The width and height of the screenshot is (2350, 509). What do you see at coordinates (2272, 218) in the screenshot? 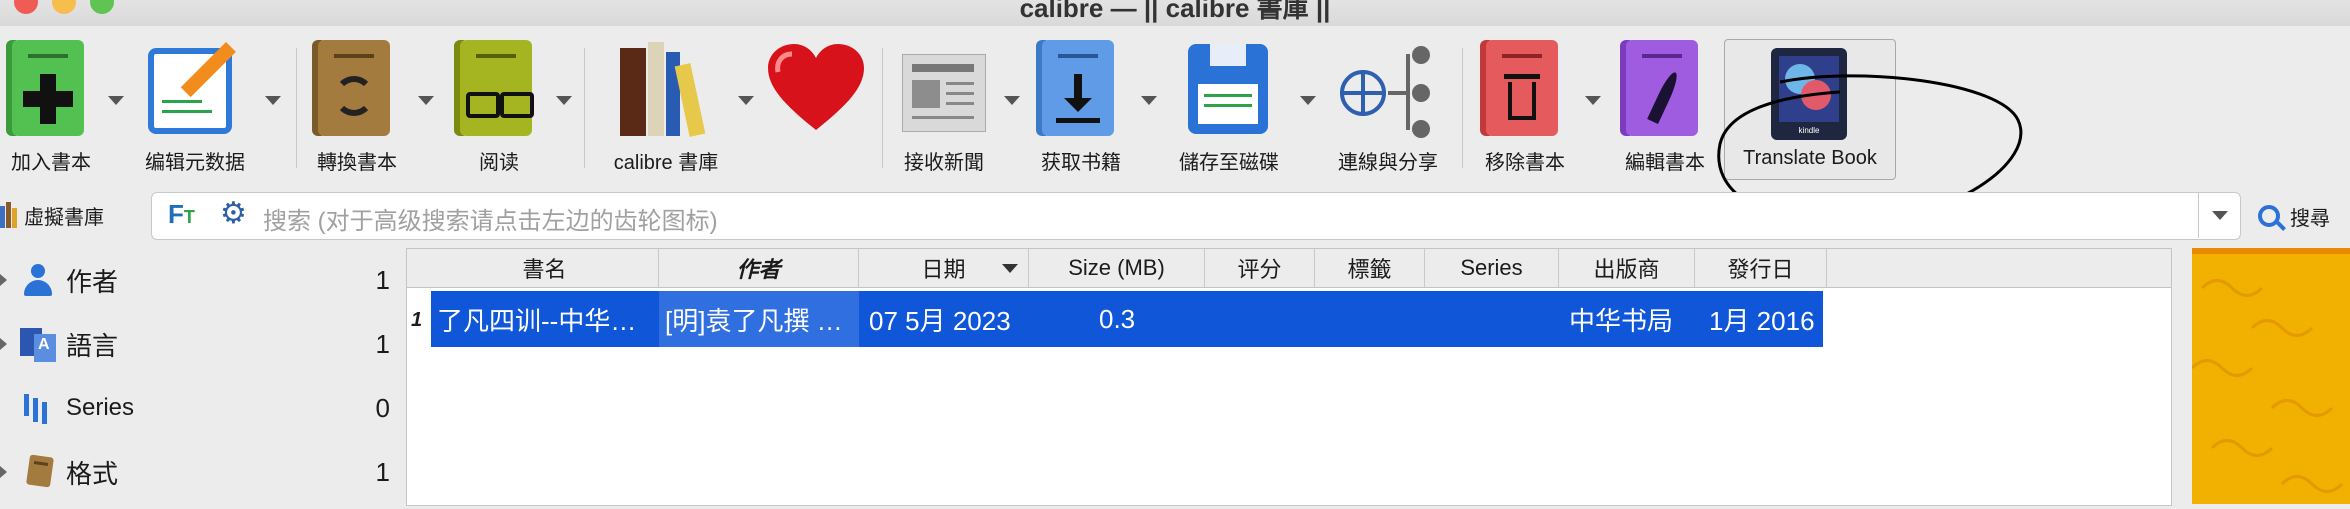
I see `search-icon` at bounding box center [2272, 218].